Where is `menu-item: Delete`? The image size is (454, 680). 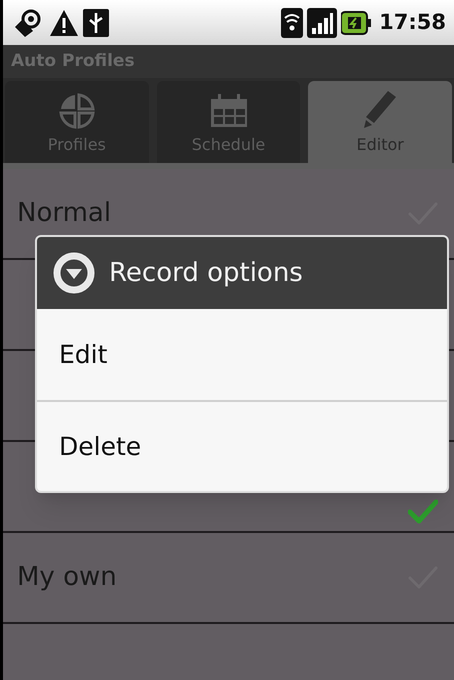
menu-item: Delete is located at coordinates (242, 445).